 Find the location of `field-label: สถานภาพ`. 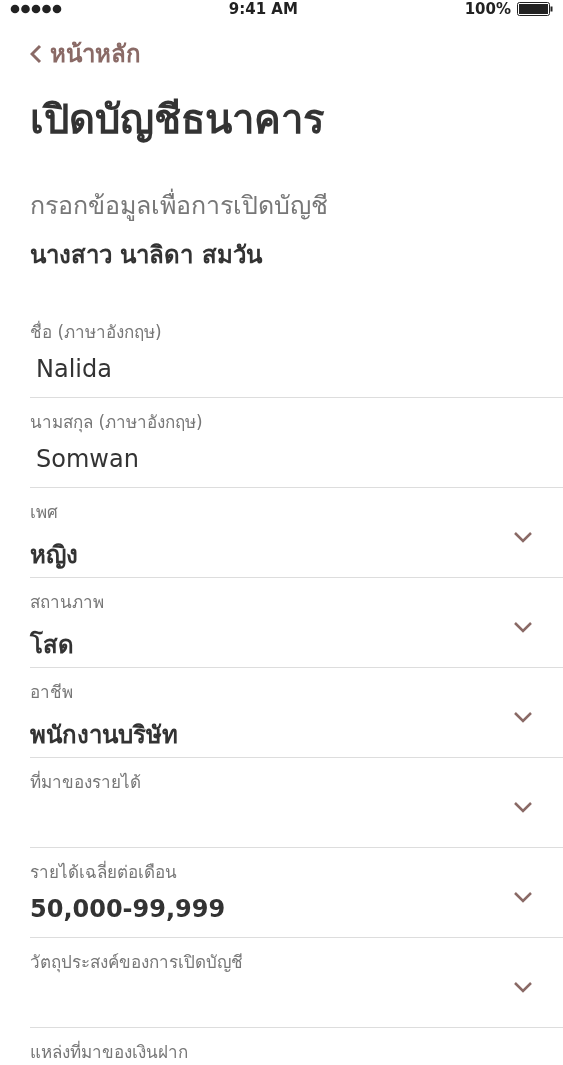

field-label: สถานภาพ is located at coordinates (67, 602).